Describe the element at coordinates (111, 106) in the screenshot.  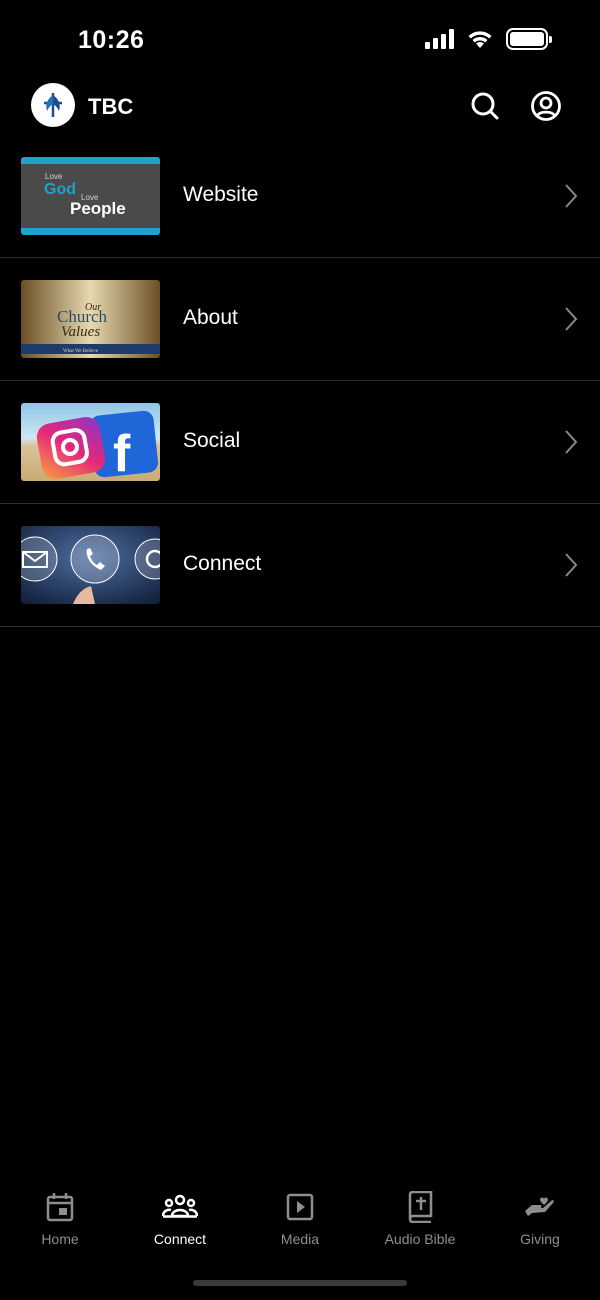
I see `app-title: TBC` at that location.